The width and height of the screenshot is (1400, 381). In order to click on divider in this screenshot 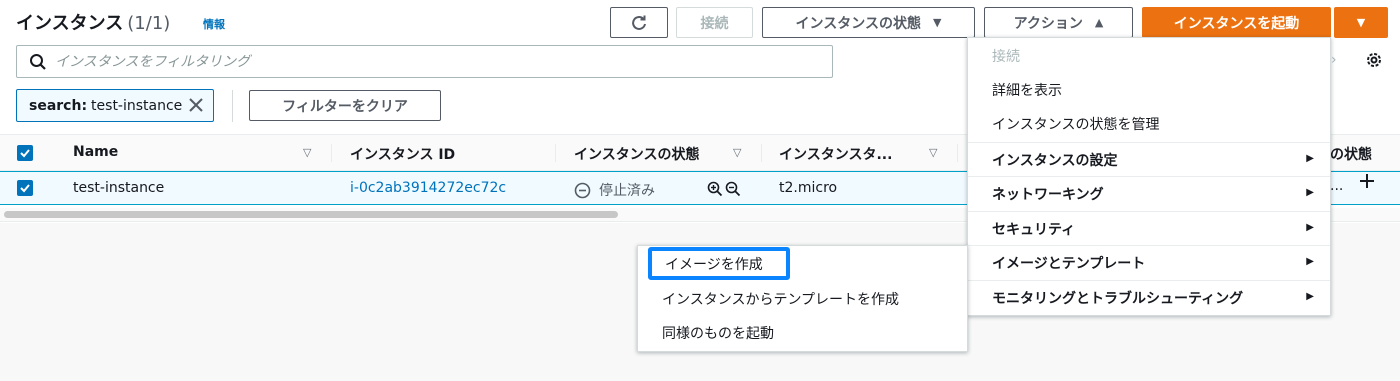, I will do `click(232, 106)`.